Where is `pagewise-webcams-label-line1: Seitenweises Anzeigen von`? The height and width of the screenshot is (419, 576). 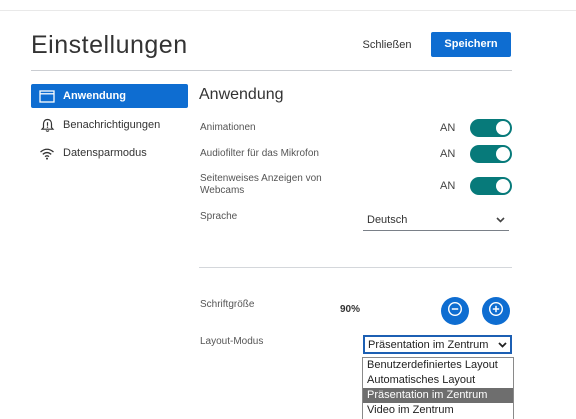
pagewise-webcams-label-line1: Seitenweises Anzeigen von is located at coordinates (261, 178).